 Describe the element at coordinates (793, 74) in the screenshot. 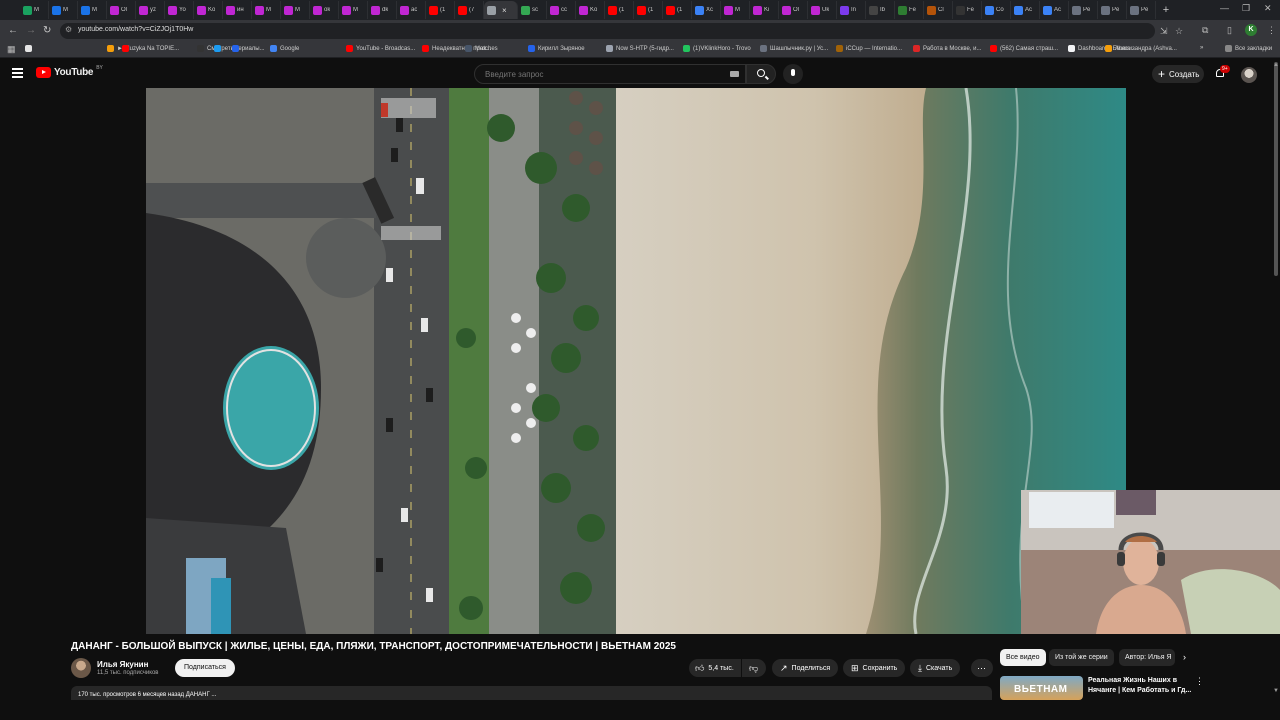

I see `voice-search-button` at that location.